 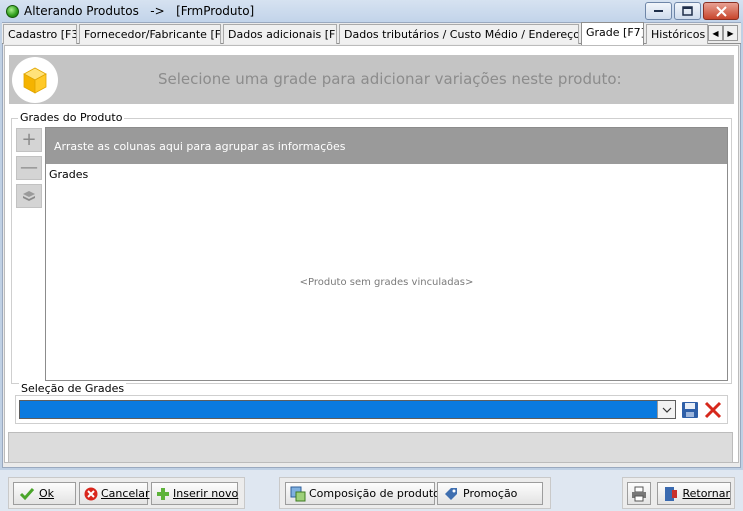 I want to click on add-grade-button: +, so click(x=29, y=140).